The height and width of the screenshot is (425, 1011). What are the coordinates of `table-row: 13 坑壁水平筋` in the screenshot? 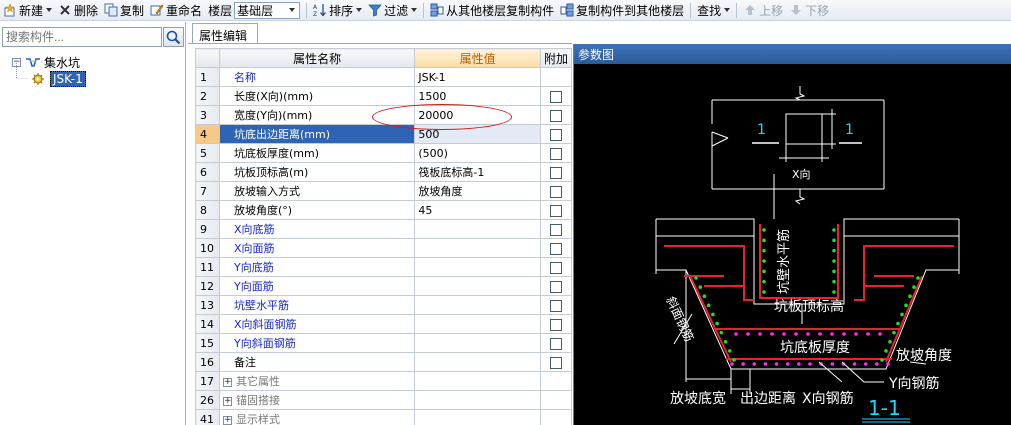 It's located at (384, 305).